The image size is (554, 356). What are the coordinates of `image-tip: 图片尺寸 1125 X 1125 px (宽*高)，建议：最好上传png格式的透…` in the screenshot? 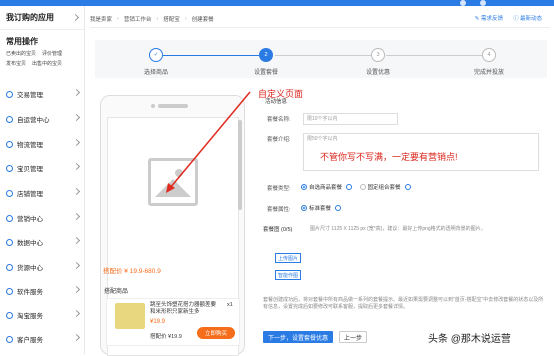 It's located at (398, 229).